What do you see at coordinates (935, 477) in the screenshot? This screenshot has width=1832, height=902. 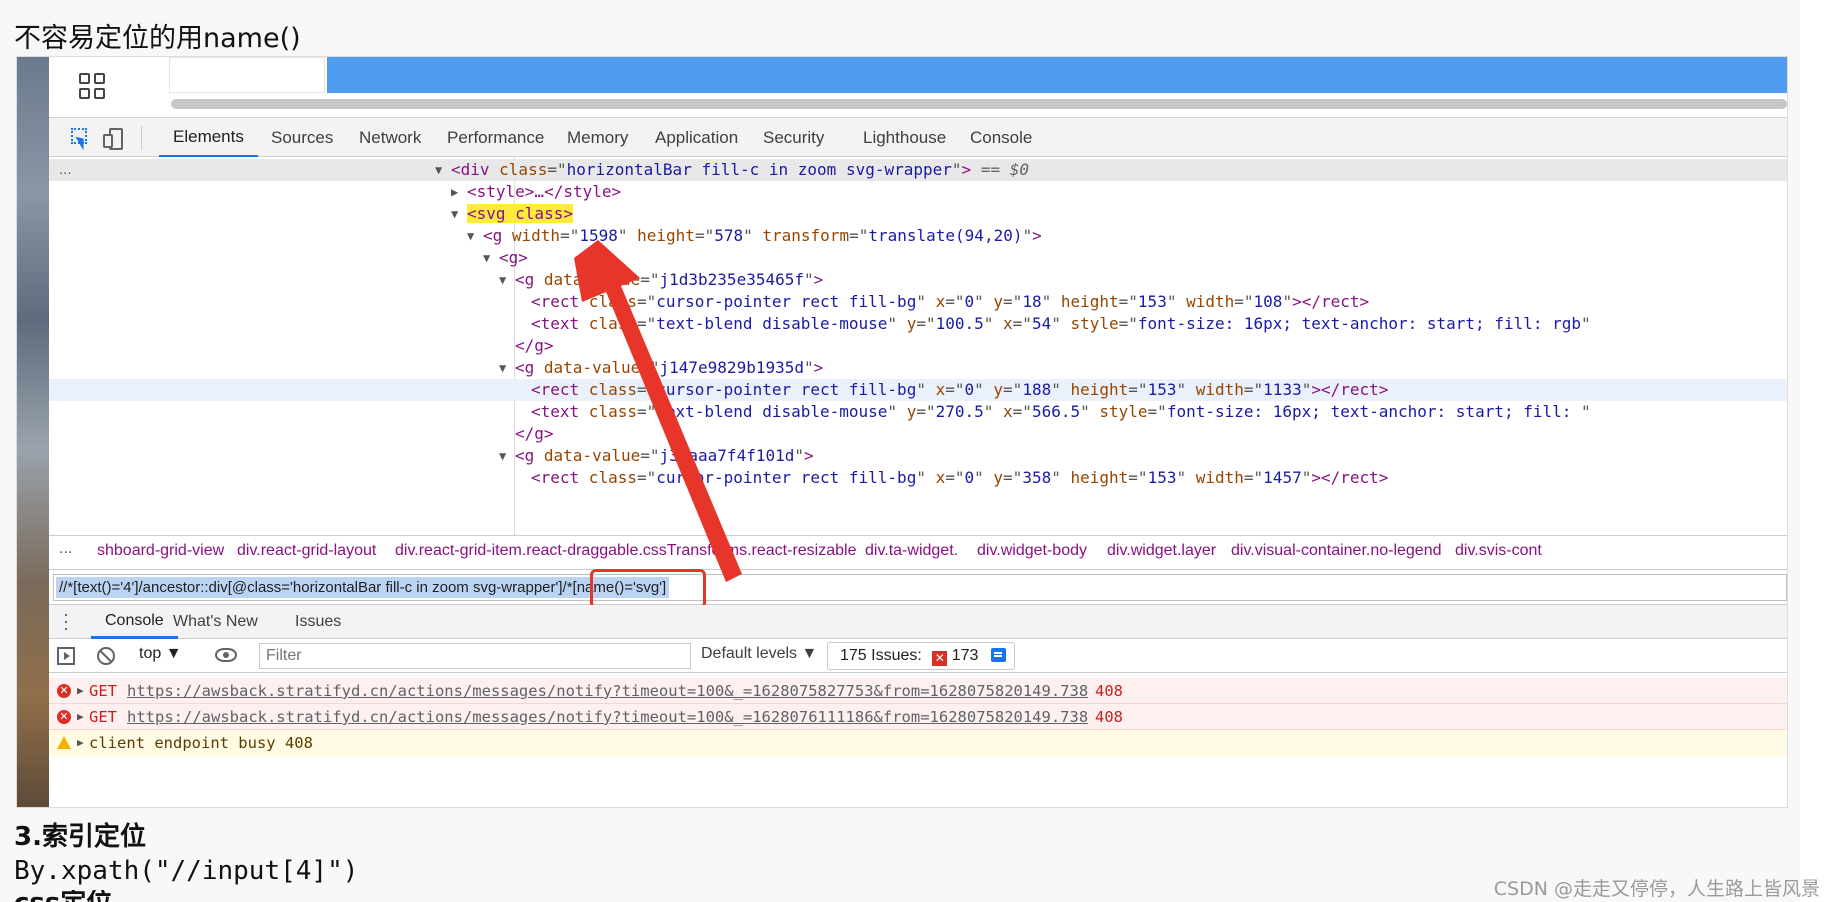 I see `attr-name: x` at bounding box center [935, 477].